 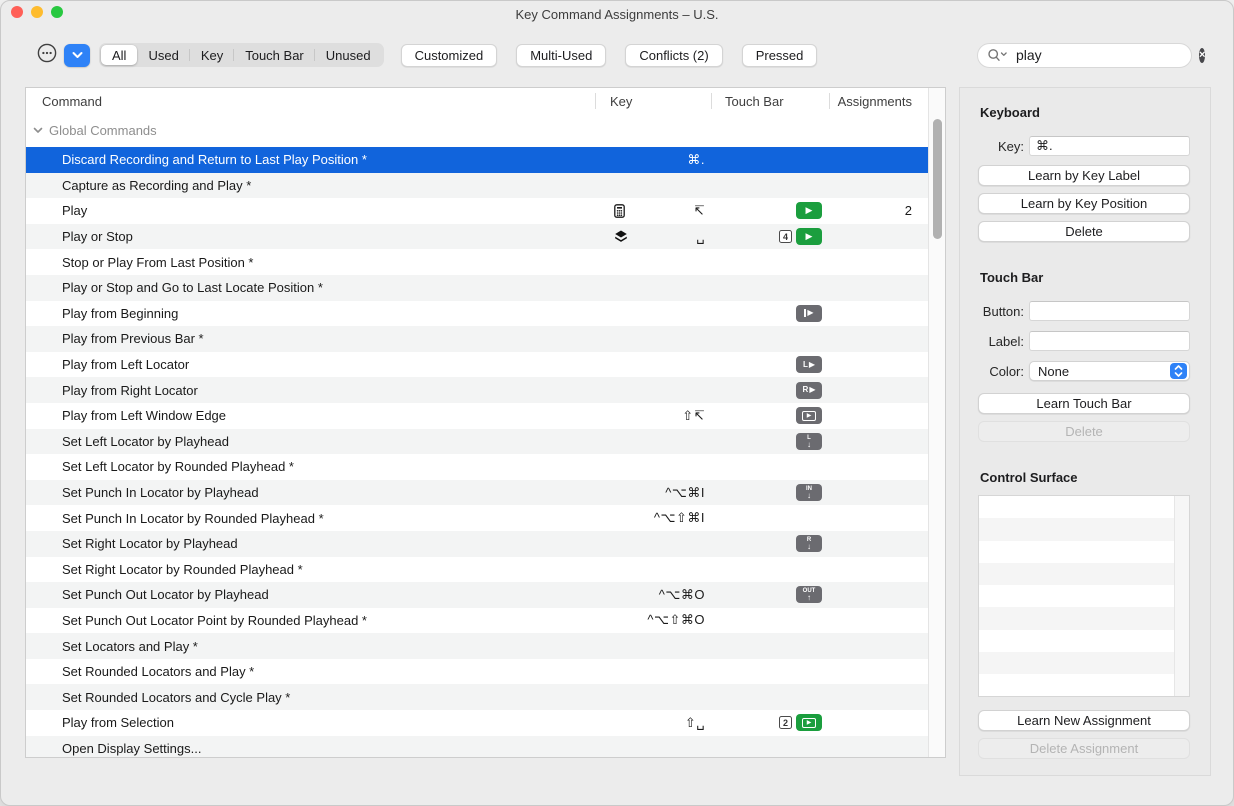 I want to click on command-row: Set Right Locator by Playhead R ↓, so click(x=485, y=543).